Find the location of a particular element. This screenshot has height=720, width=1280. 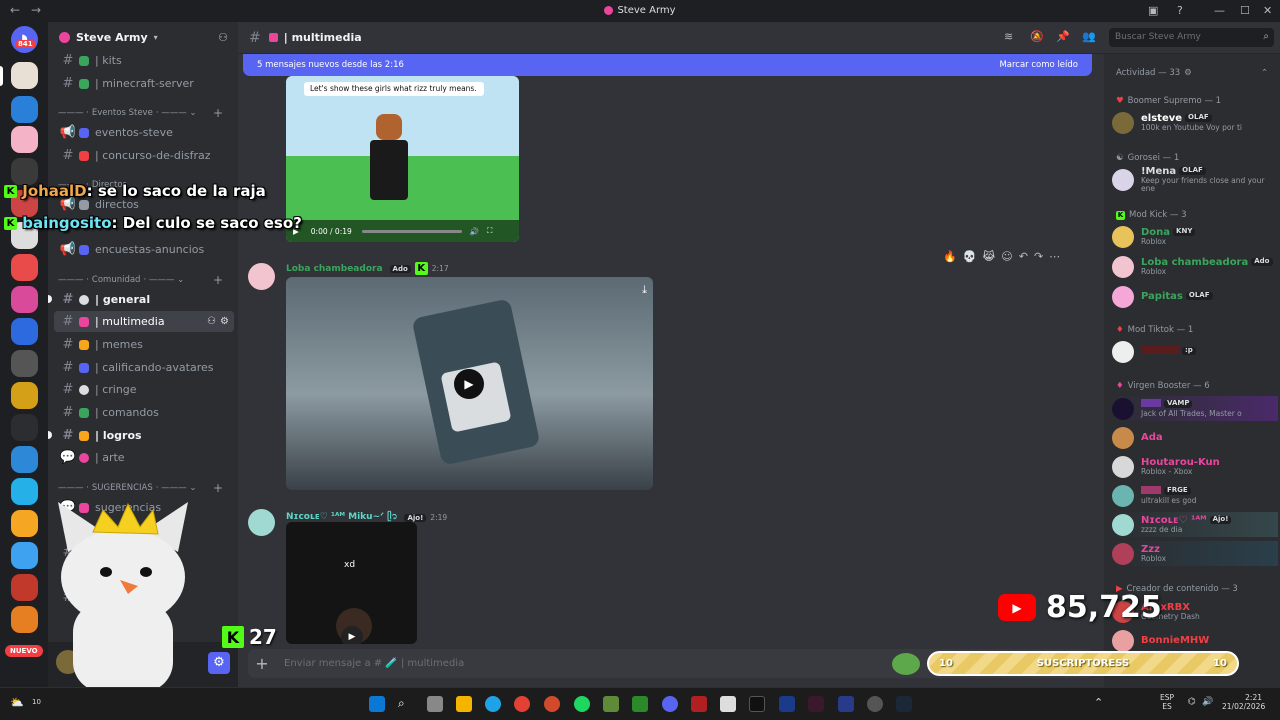

close-icon: ✕ is located at coordinates (1267, 10).